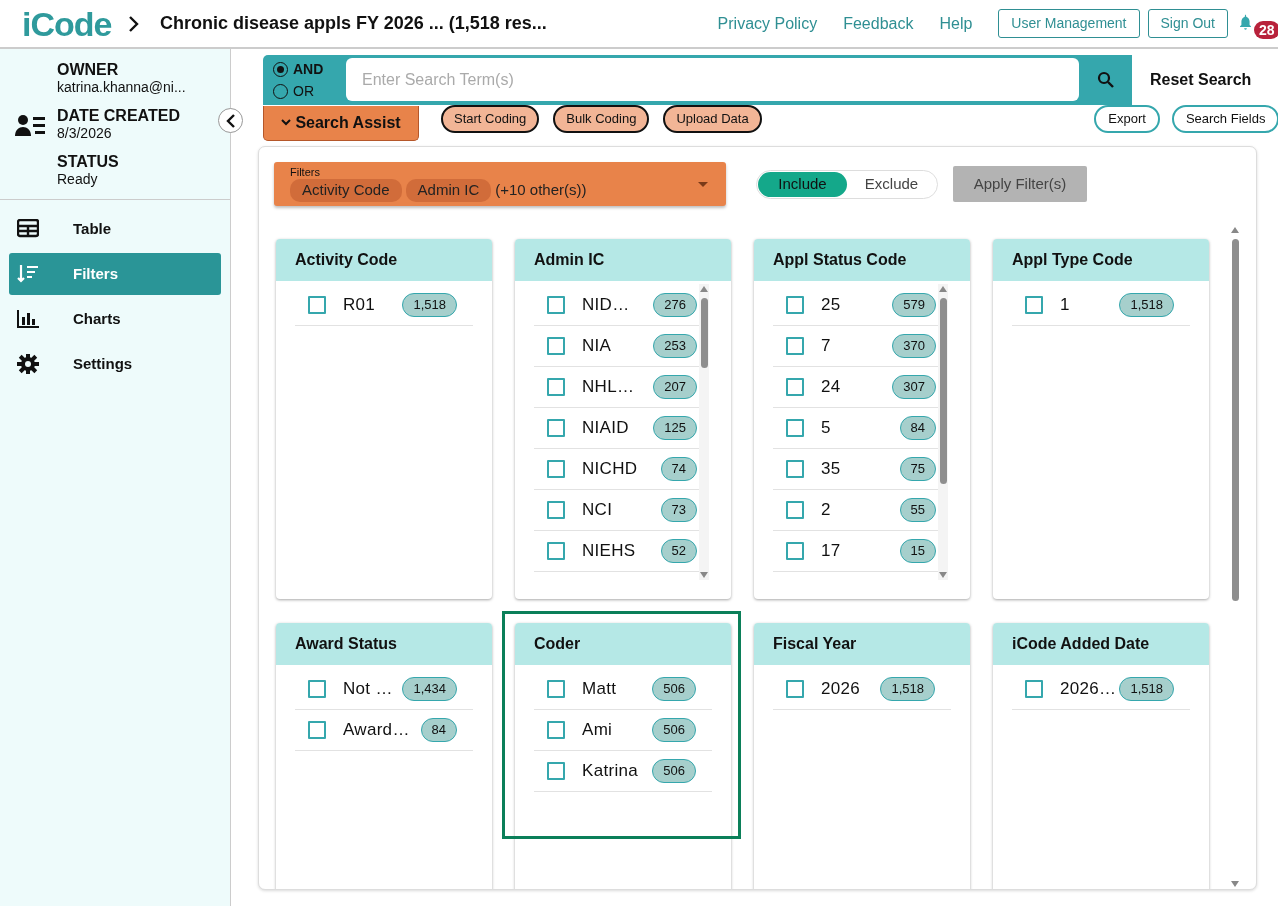  Describe the element at coordinates (891, 184) in the screenshot. I see `toggle-option: Exclude` at that location.